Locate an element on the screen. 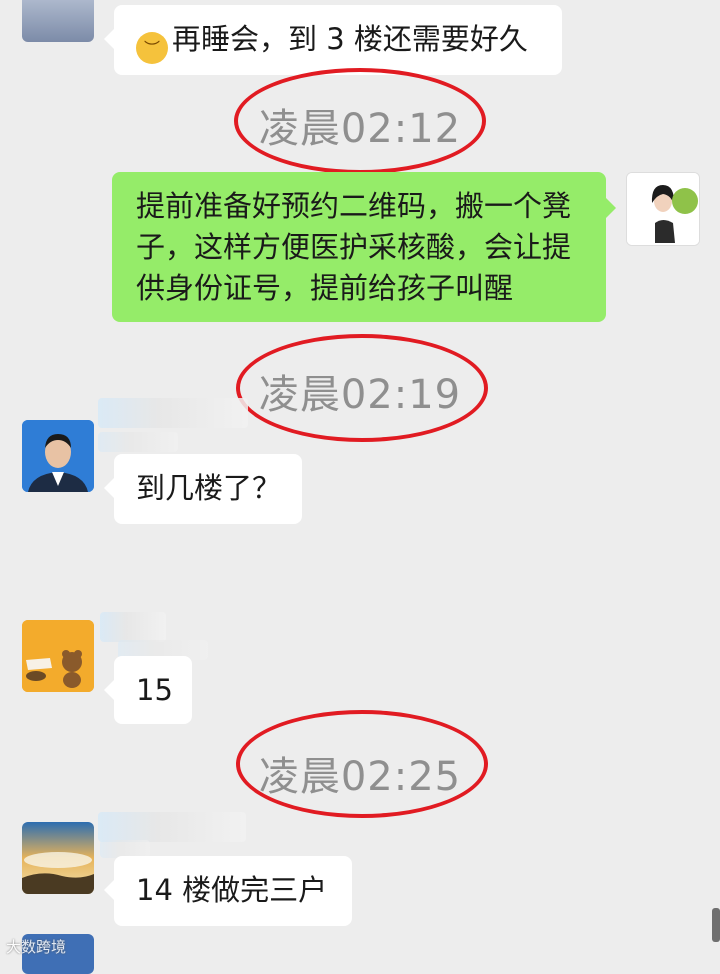 The height and width of the screenshot is (974, 720). message-bubble: 14 楼做完三户 is located at coordinates (228, 891).